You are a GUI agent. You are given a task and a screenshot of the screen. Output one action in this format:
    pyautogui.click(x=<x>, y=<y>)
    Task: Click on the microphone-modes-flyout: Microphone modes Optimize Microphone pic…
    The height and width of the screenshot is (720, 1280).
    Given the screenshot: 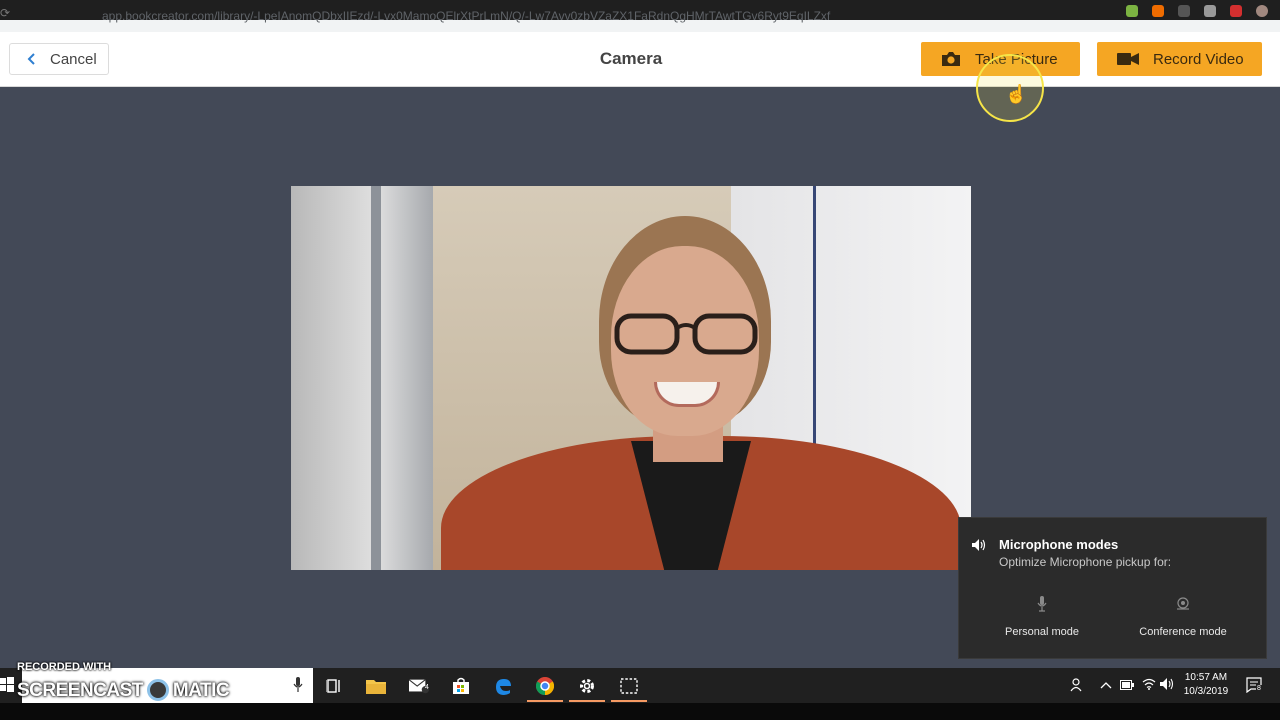 What is the action you would take?
    pyautogui.click(x=1112, y=588)
    